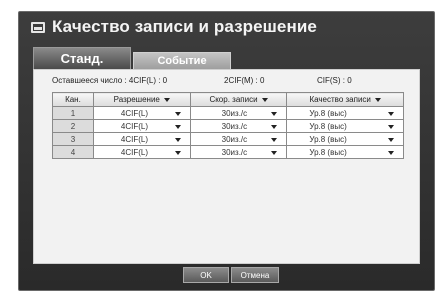 The width and height of the screenshot is (442, 299). What do you see at coordinates (184, 26) in the screenshot?
I see `dialog-title: Качество записи и разрешение` at bounding box center [184, 26].